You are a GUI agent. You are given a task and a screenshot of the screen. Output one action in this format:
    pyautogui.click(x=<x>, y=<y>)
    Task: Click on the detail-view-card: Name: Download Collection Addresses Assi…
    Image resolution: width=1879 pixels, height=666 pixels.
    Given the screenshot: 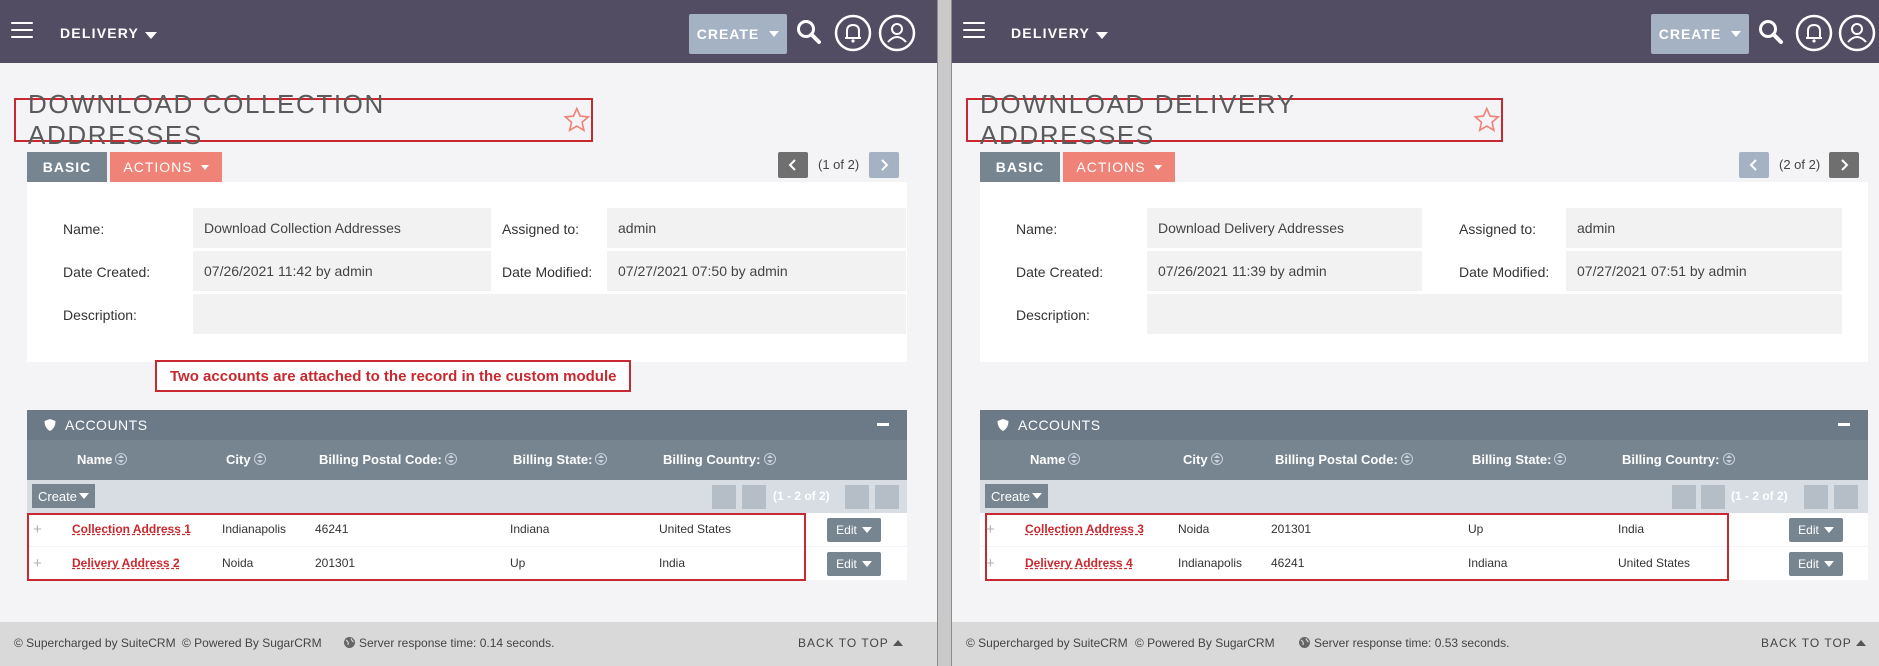 What is the action you would take?
    pyautogui.click(x=467, y=272)
    